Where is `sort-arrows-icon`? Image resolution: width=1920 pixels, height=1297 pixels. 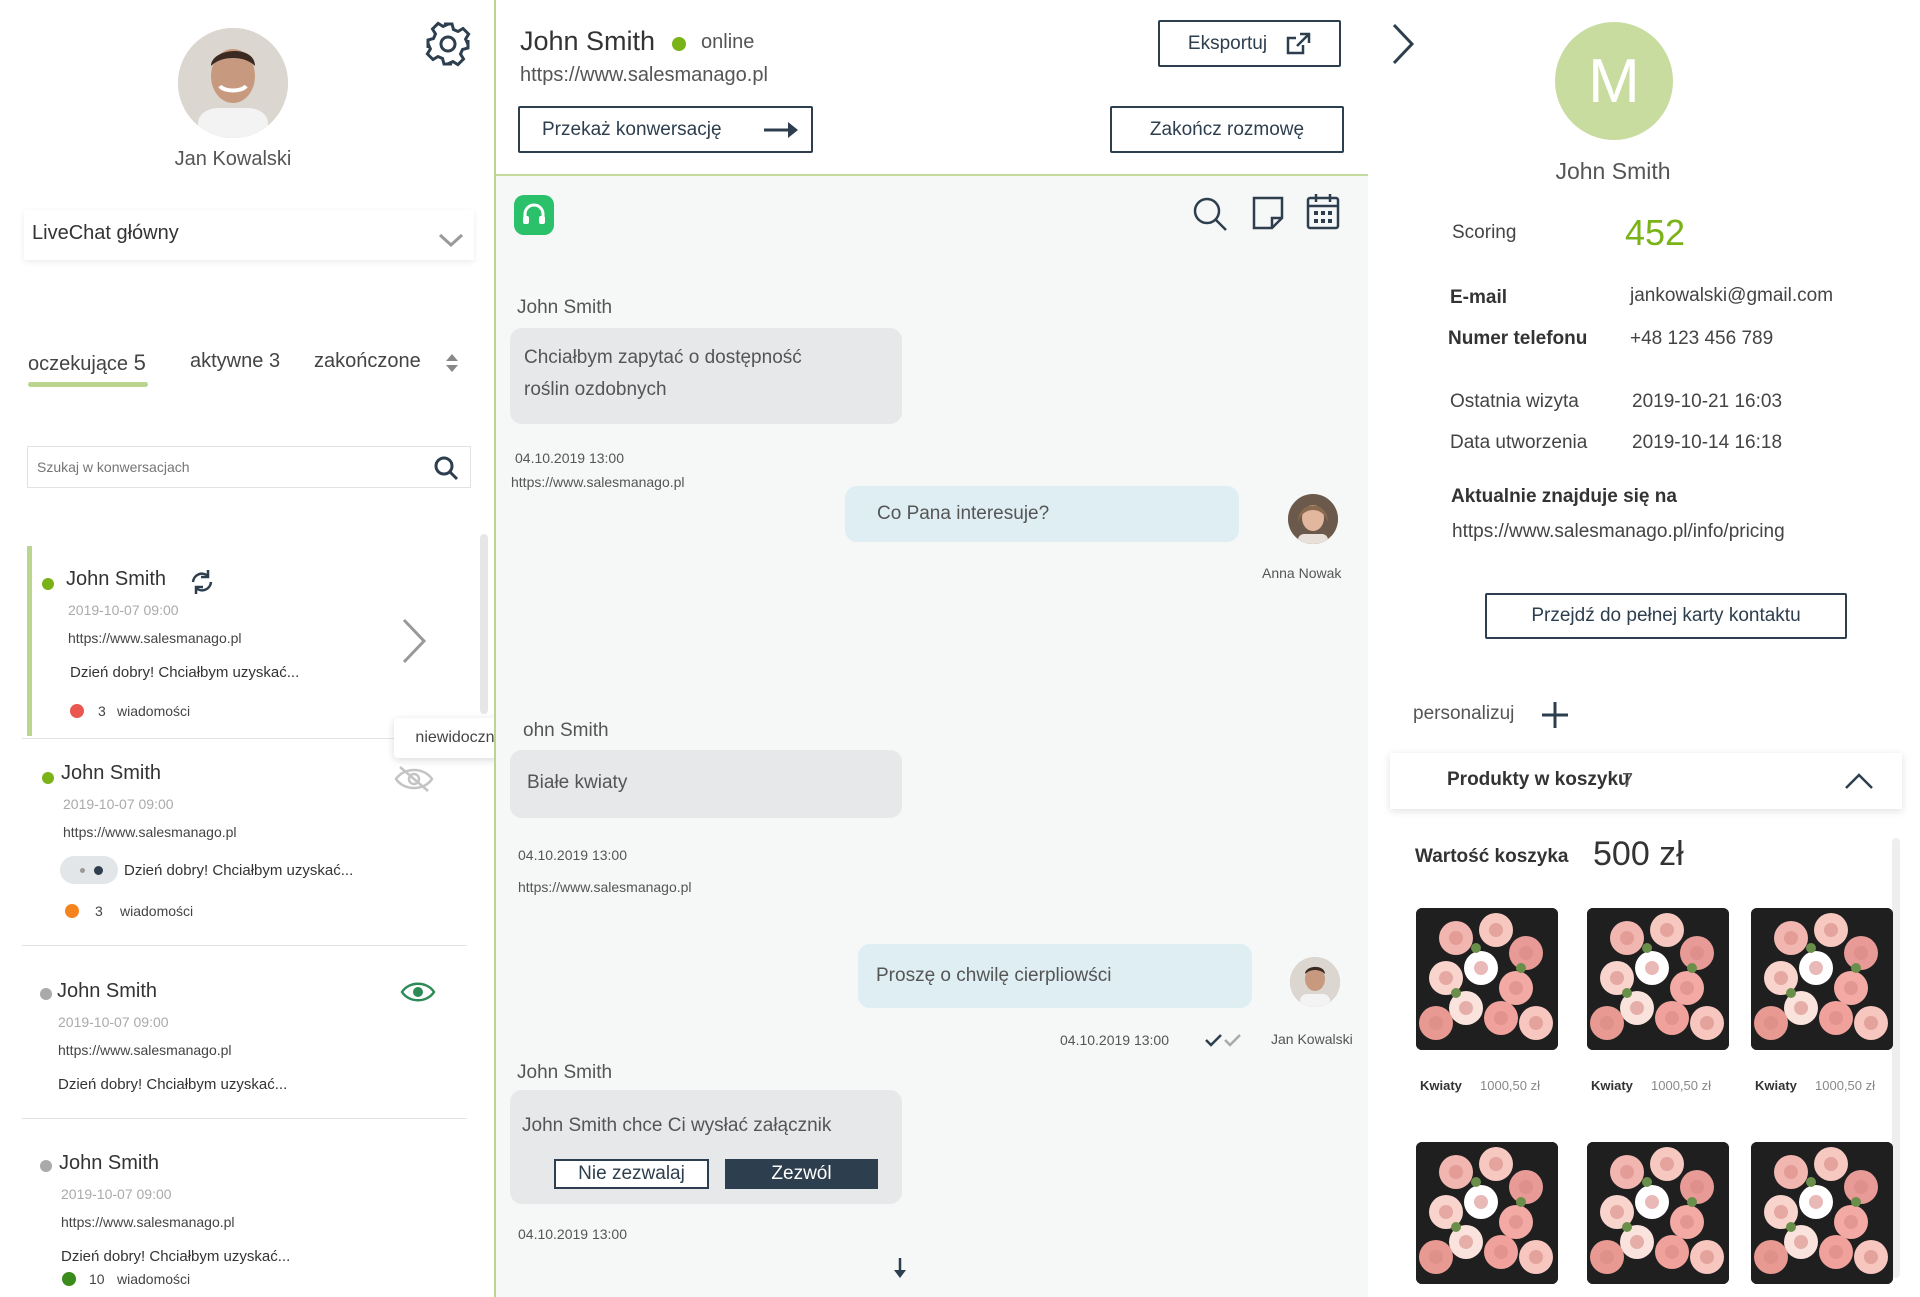 sort-arrows-icon is located at coordinates (452, 363).